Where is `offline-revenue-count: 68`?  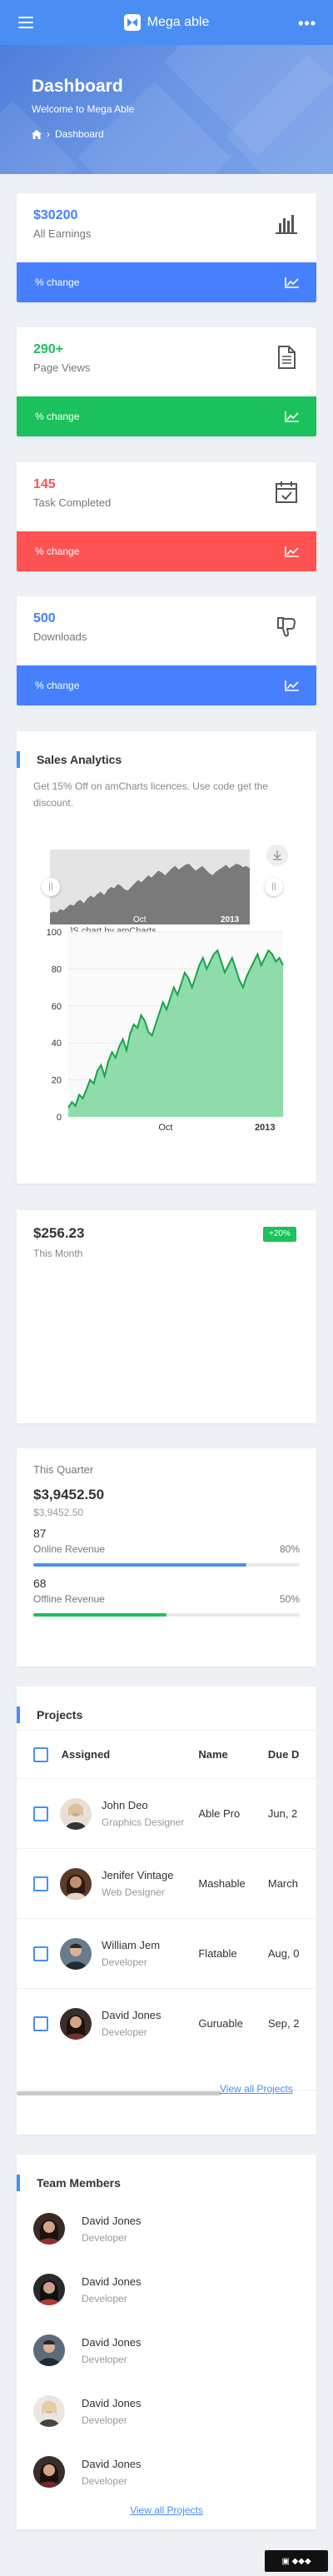
offline-revenue-count: 68 is located at coordinates (40, 1583).